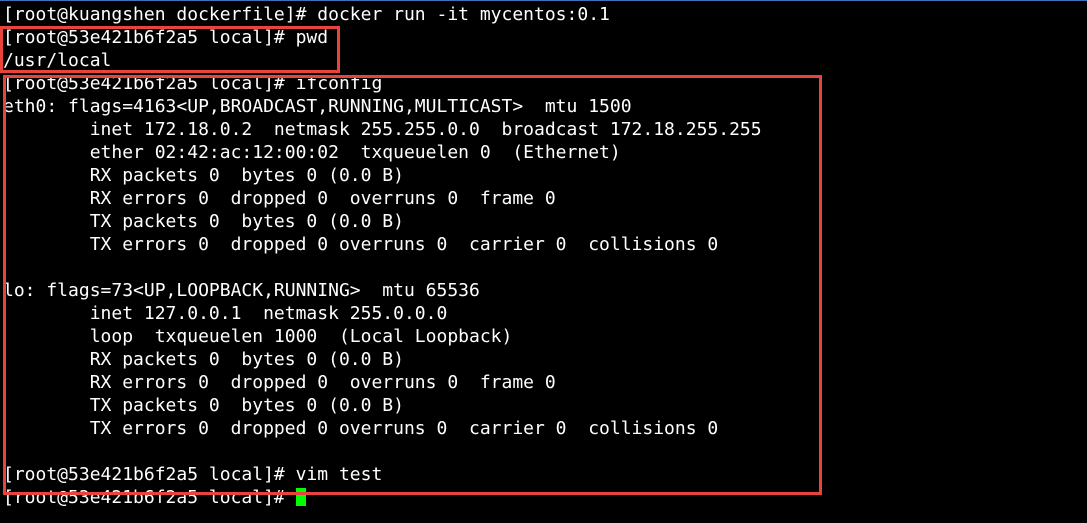 This screenshot has width=1087, height=523. What do you see at coordinates (258, 336) in the screenshot?
I see `terminal-line-lo-loop: loop txqueuelen 1000 (Local Loopback)` at bounding box center [258, 336].